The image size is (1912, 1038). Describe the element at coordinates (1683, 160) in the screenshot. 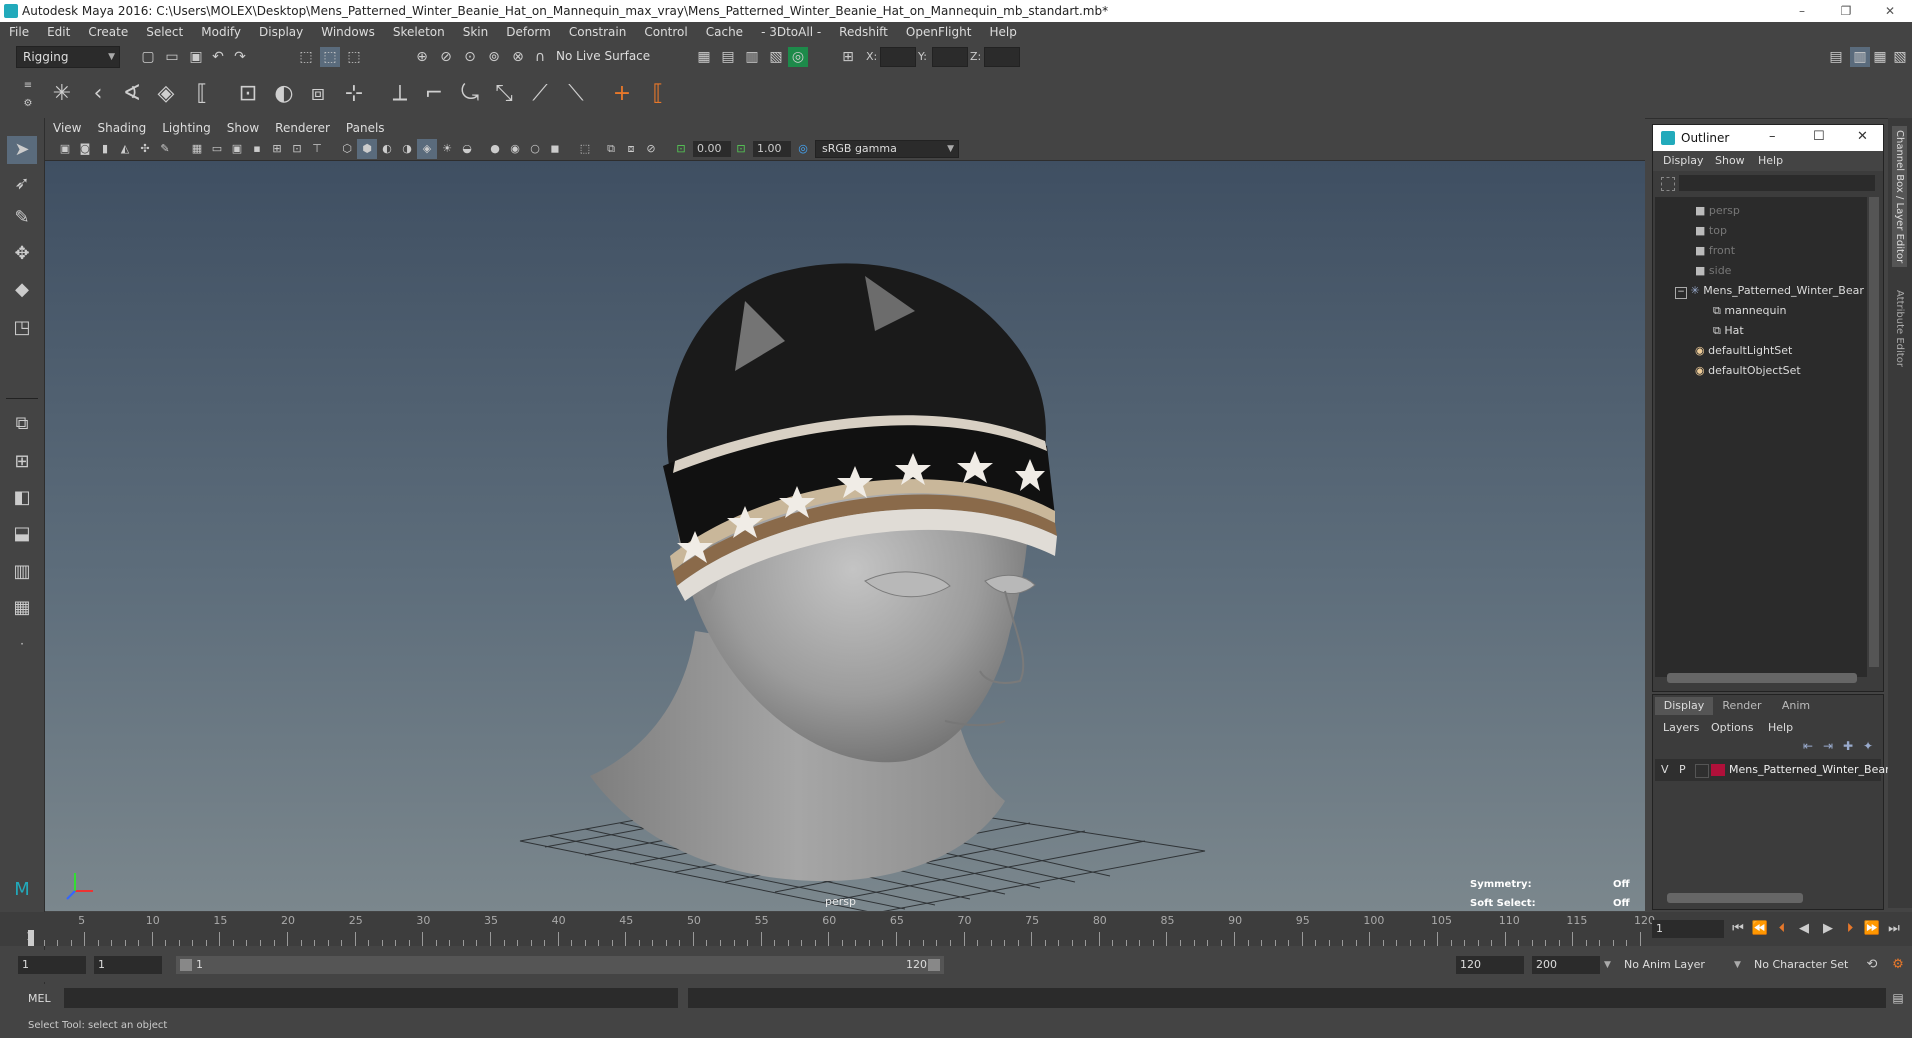

I see `outliner-menu-display: Display` at that location.